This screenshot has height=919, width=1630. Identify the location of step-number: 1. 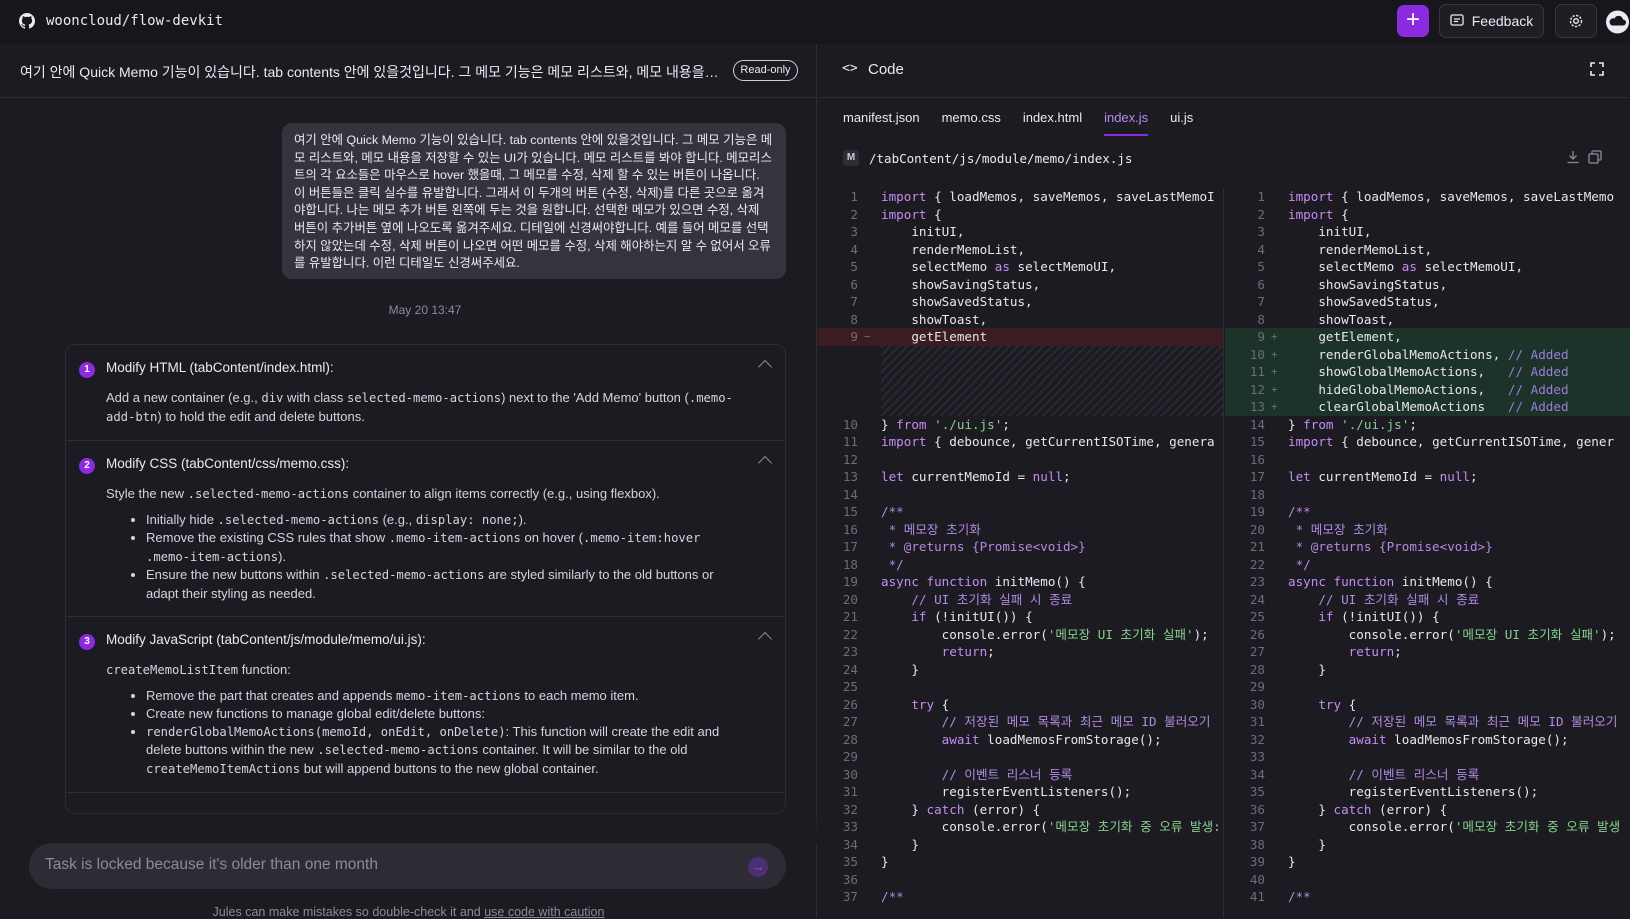
(87, 370).